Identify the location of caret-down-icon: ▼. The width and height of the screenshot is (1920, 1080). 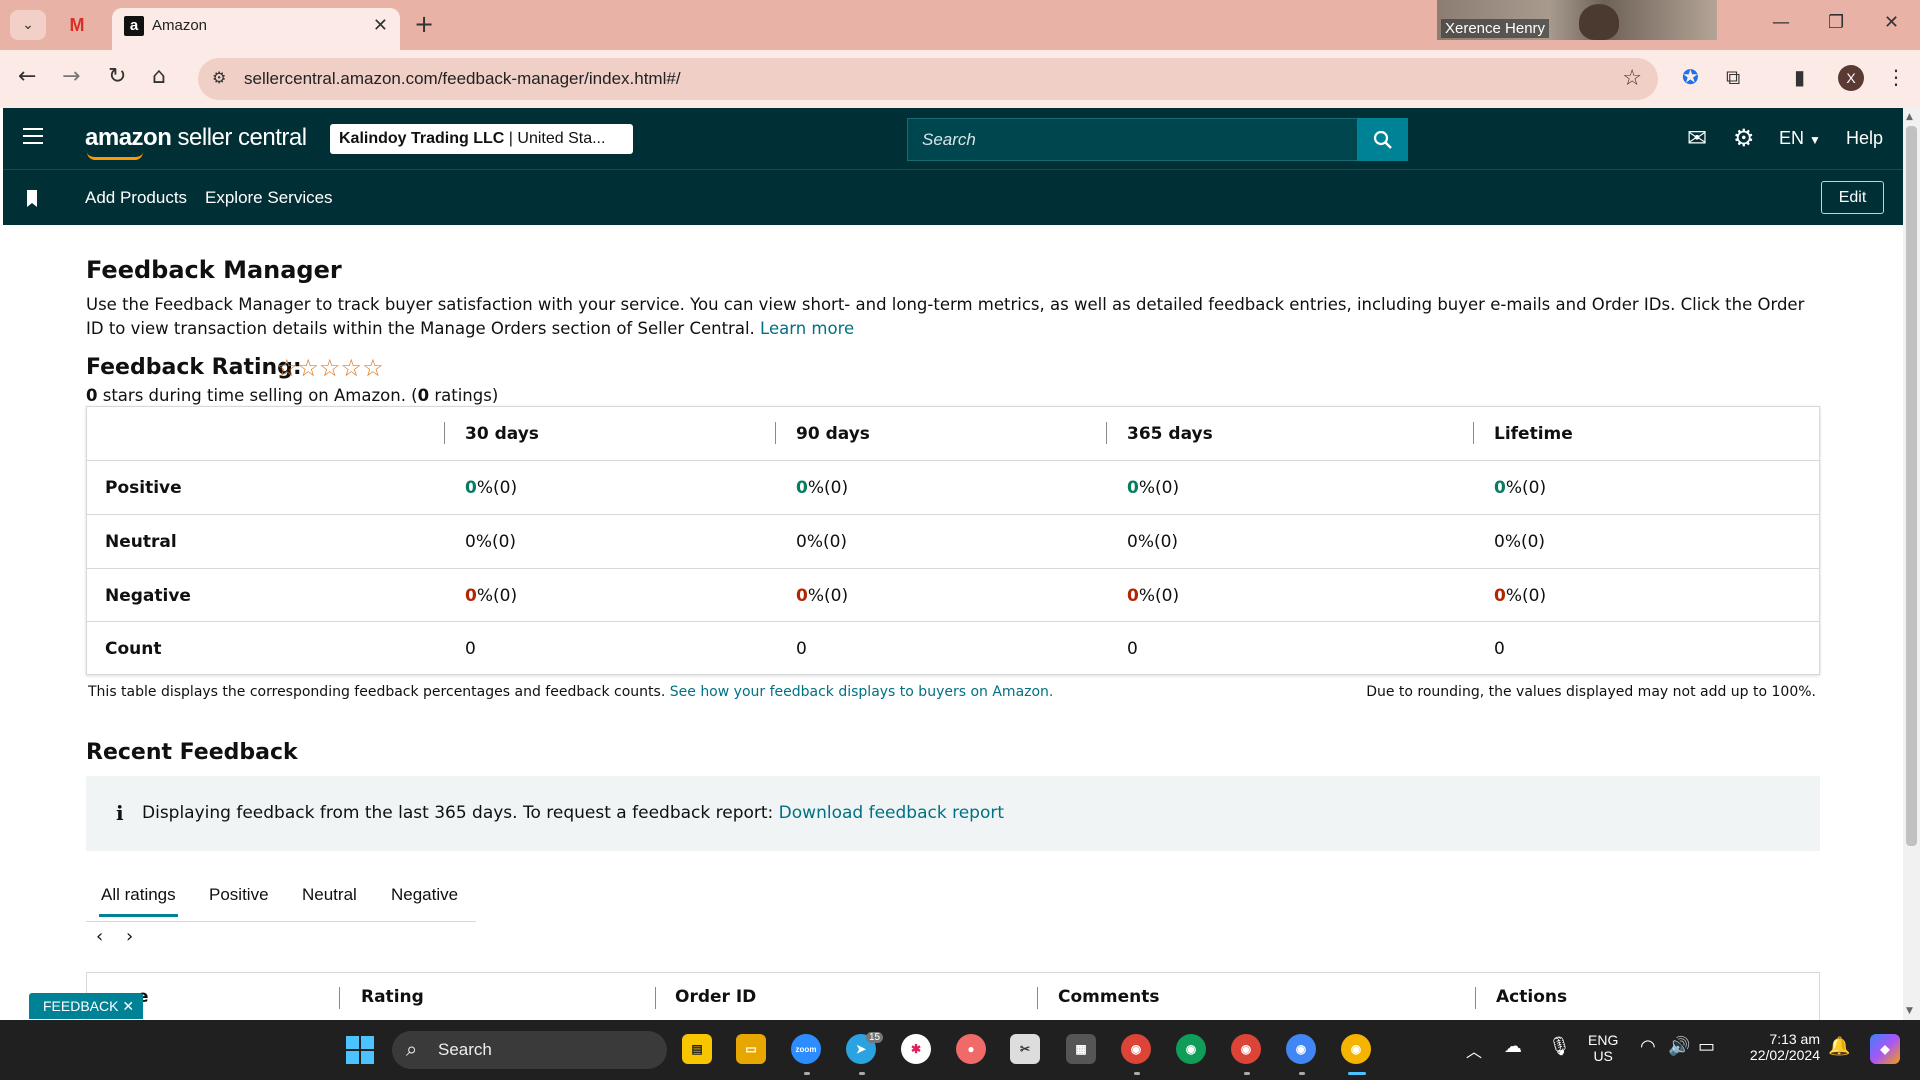
(1815, 140).